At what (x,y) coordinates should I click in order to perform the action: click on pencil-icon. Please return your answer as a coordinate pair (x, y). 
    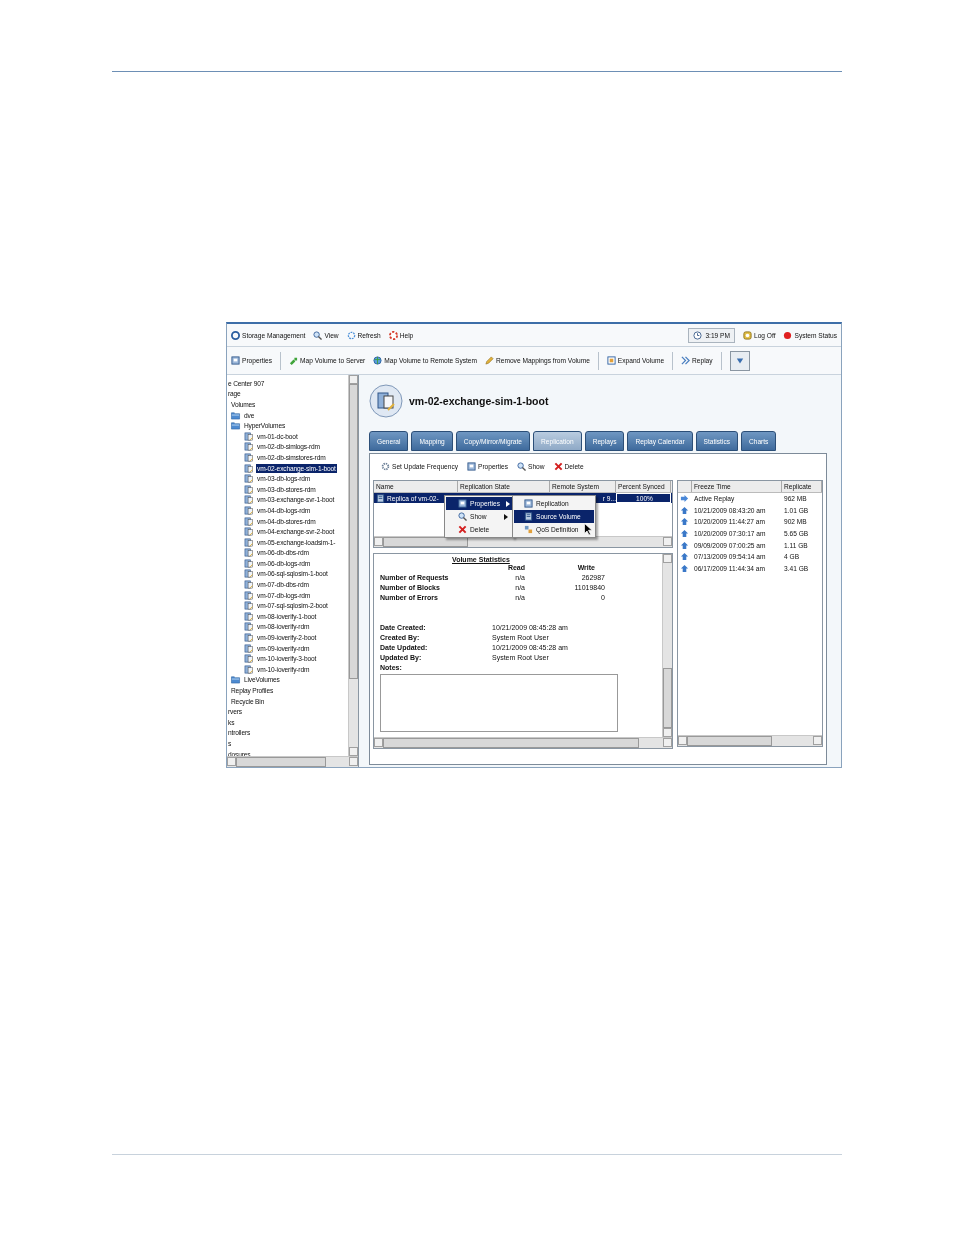
    Looking at the image, I should click on (490, 360).